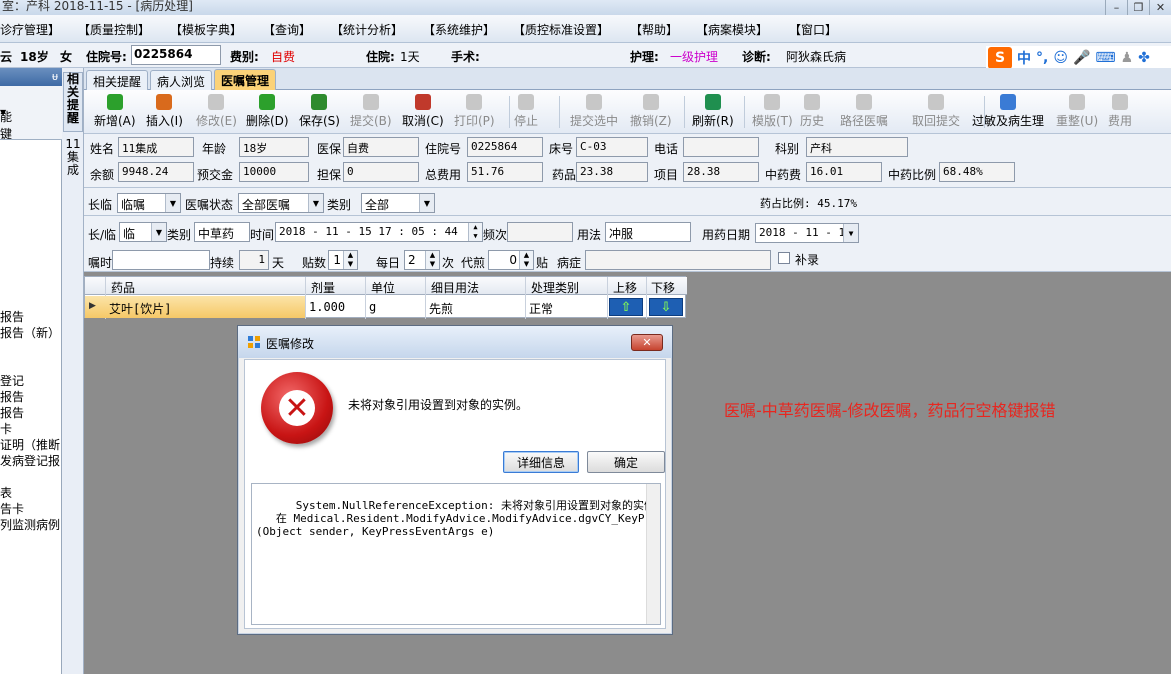 This screenshot has height=674, width=1171. Describe the element at coordinates (555, 287) in the screenshot. I see `col-category: 处理类别` at that location.